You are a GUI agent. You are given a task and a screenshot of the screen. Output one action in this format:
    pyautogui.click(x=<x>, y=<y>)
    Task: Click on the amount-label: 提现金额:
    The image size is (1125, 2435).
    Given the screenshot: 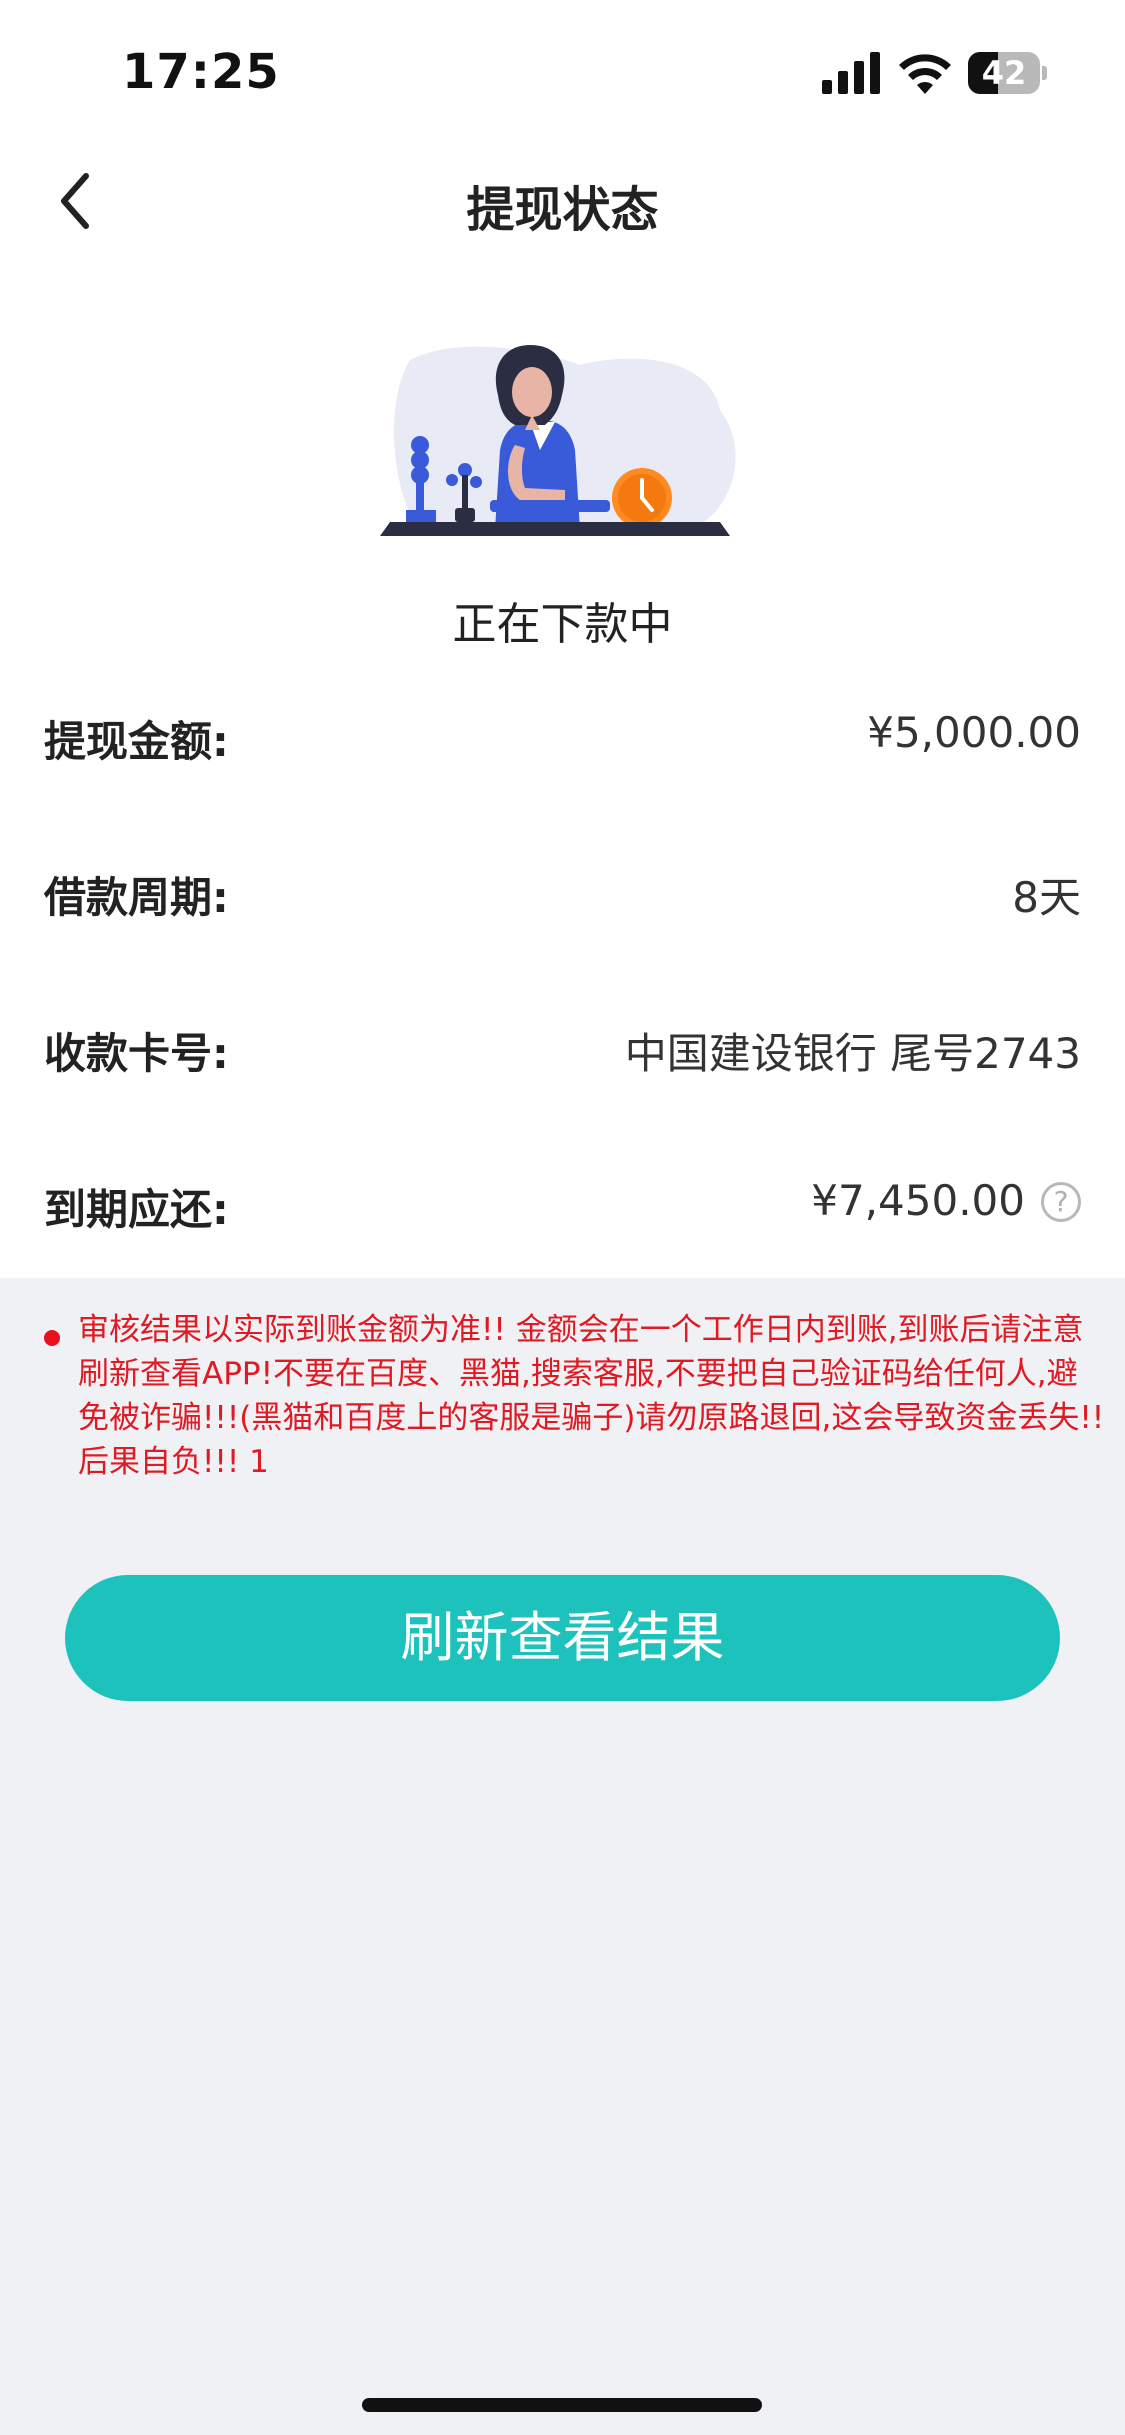 What is the action you would take?
    pyautogui.click(x=136, y=741)
    